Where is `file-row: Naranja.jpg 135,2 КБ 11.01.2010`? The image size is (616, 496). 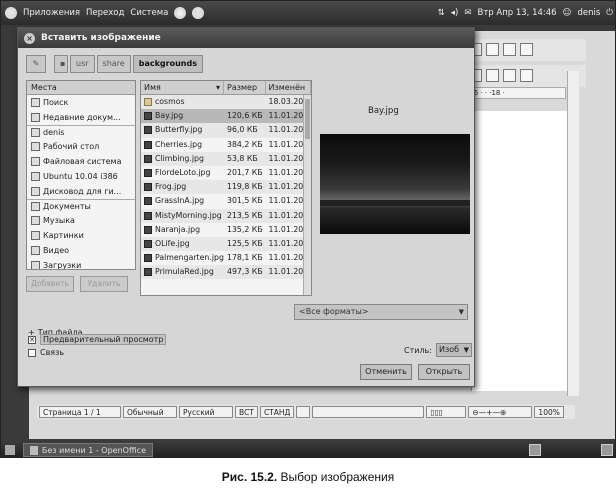 file-row: Naranja.jpg 135,2 КБ 11.01.2010 is located at coordinates (226, 230).